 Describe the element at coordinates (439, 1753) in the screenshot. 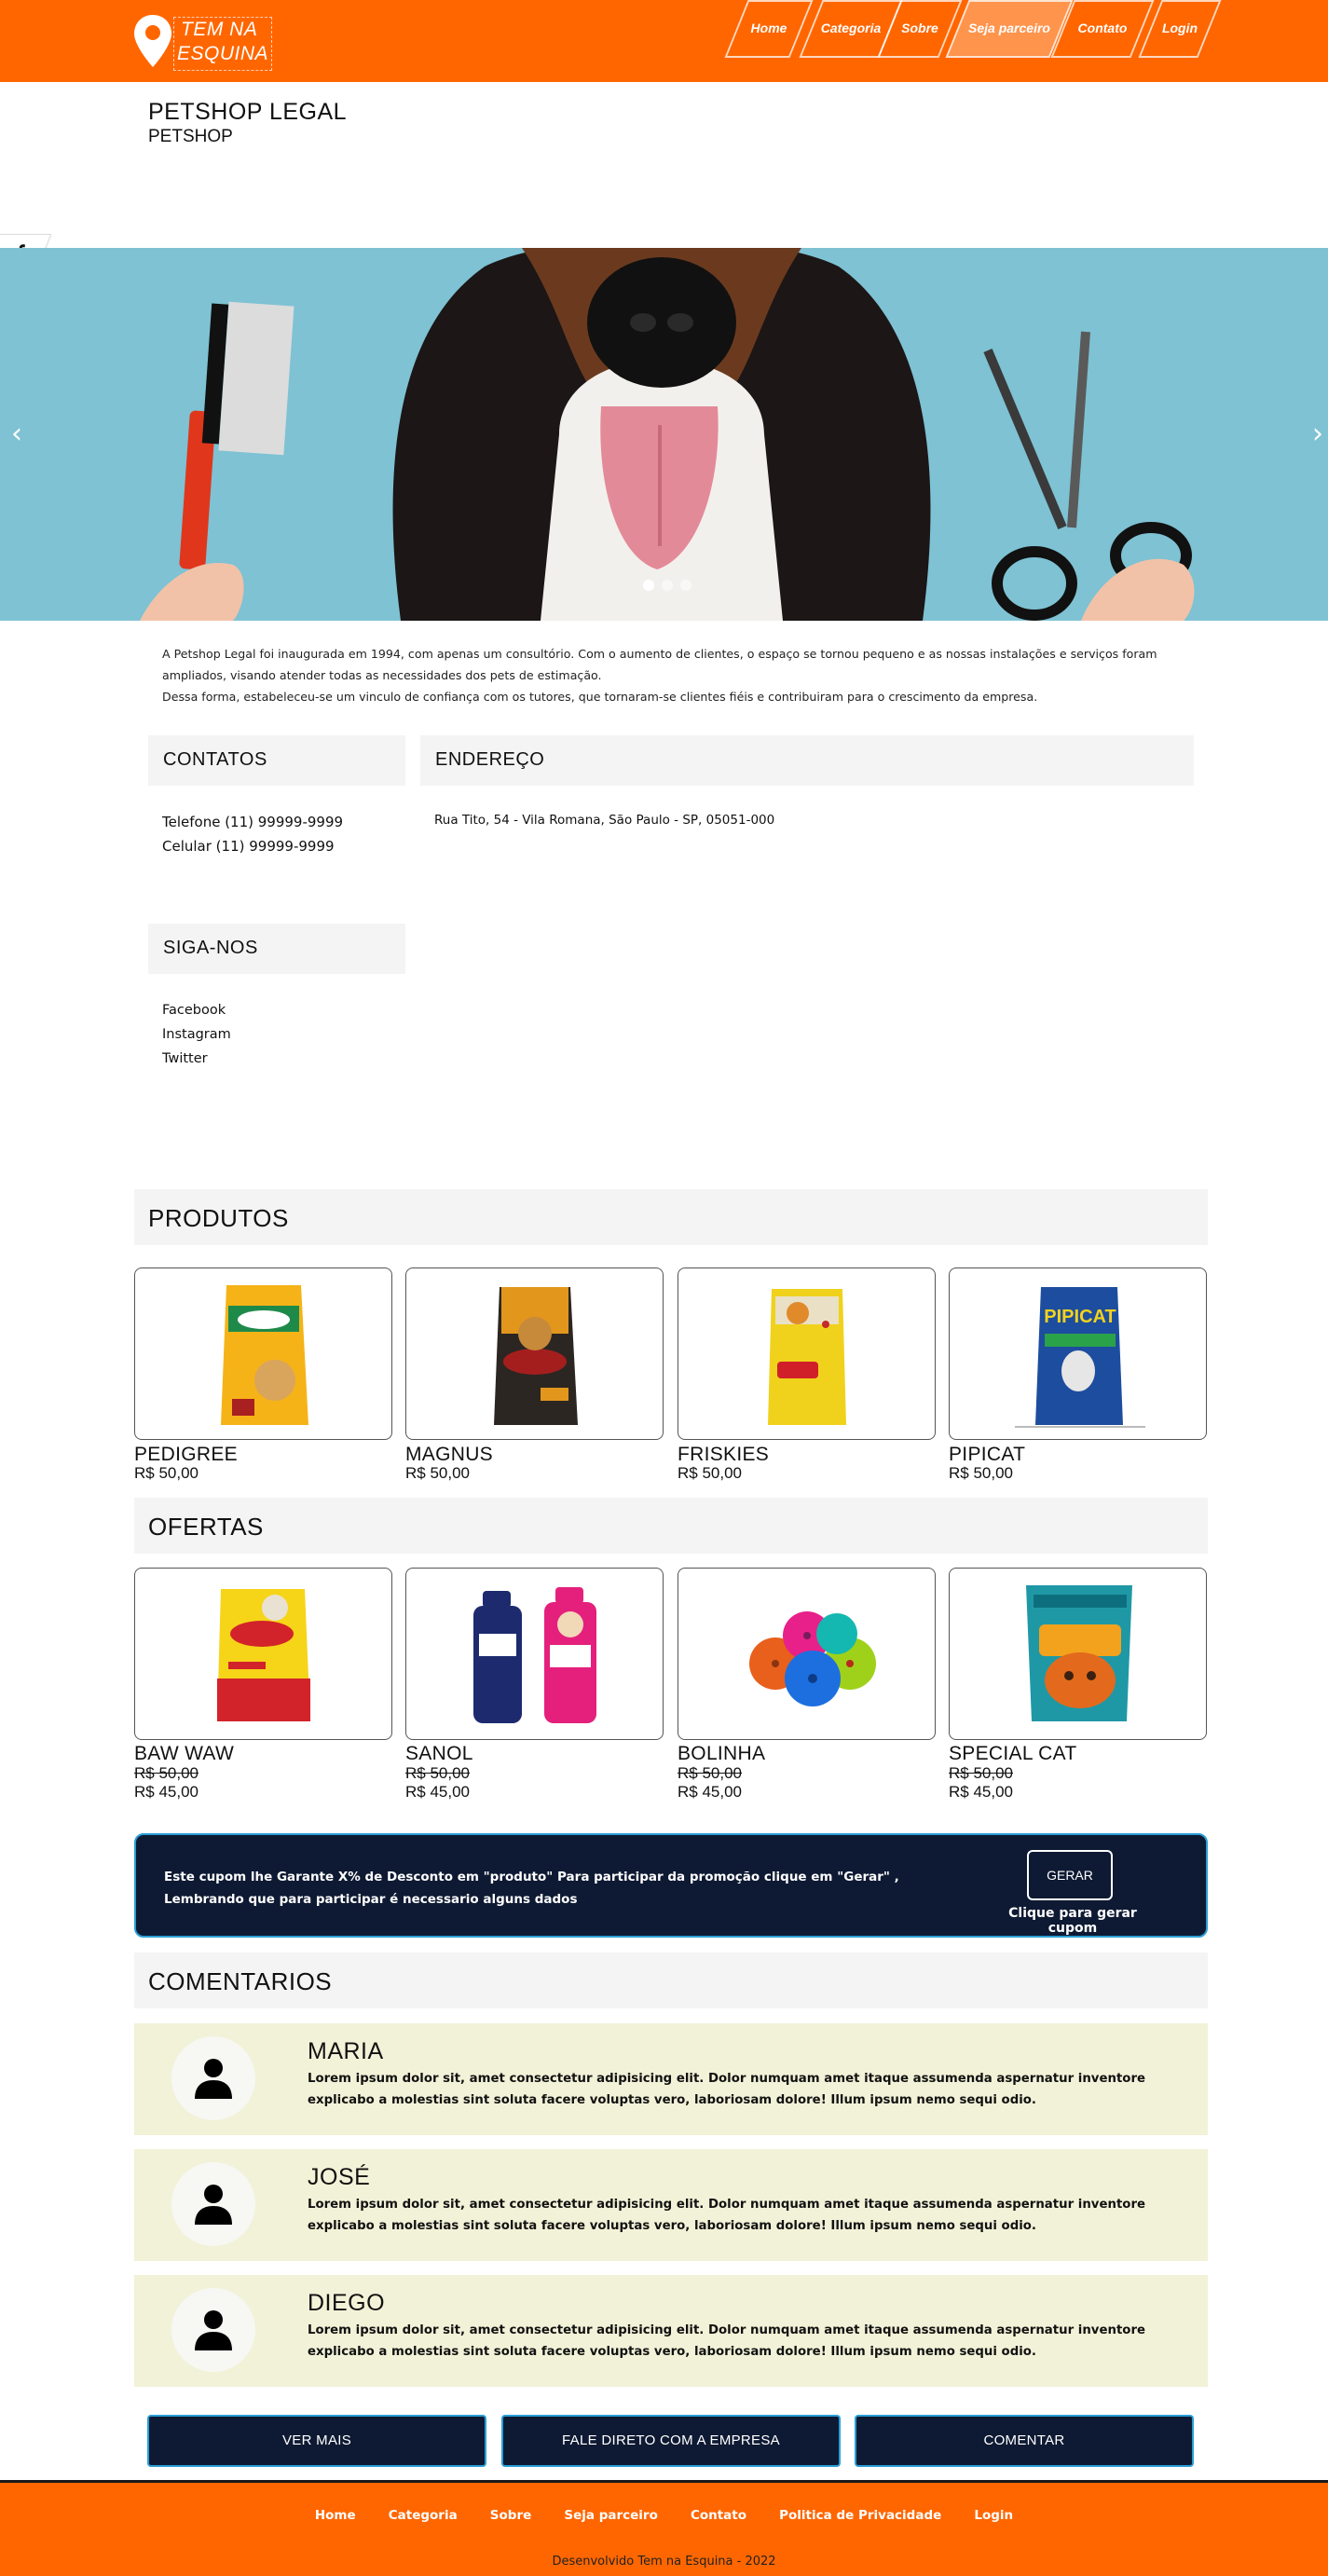

I see `offer-name: SANOL` at that location.